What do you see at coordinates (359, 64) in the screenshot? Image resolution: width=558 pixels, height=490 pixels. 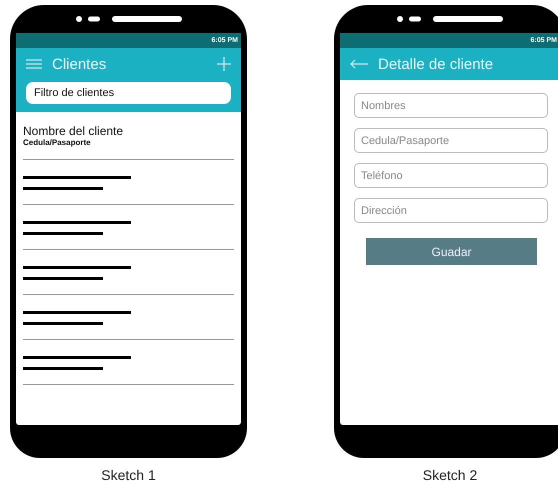 I see `back-arrow-icon` at bounding box center [359, 64].